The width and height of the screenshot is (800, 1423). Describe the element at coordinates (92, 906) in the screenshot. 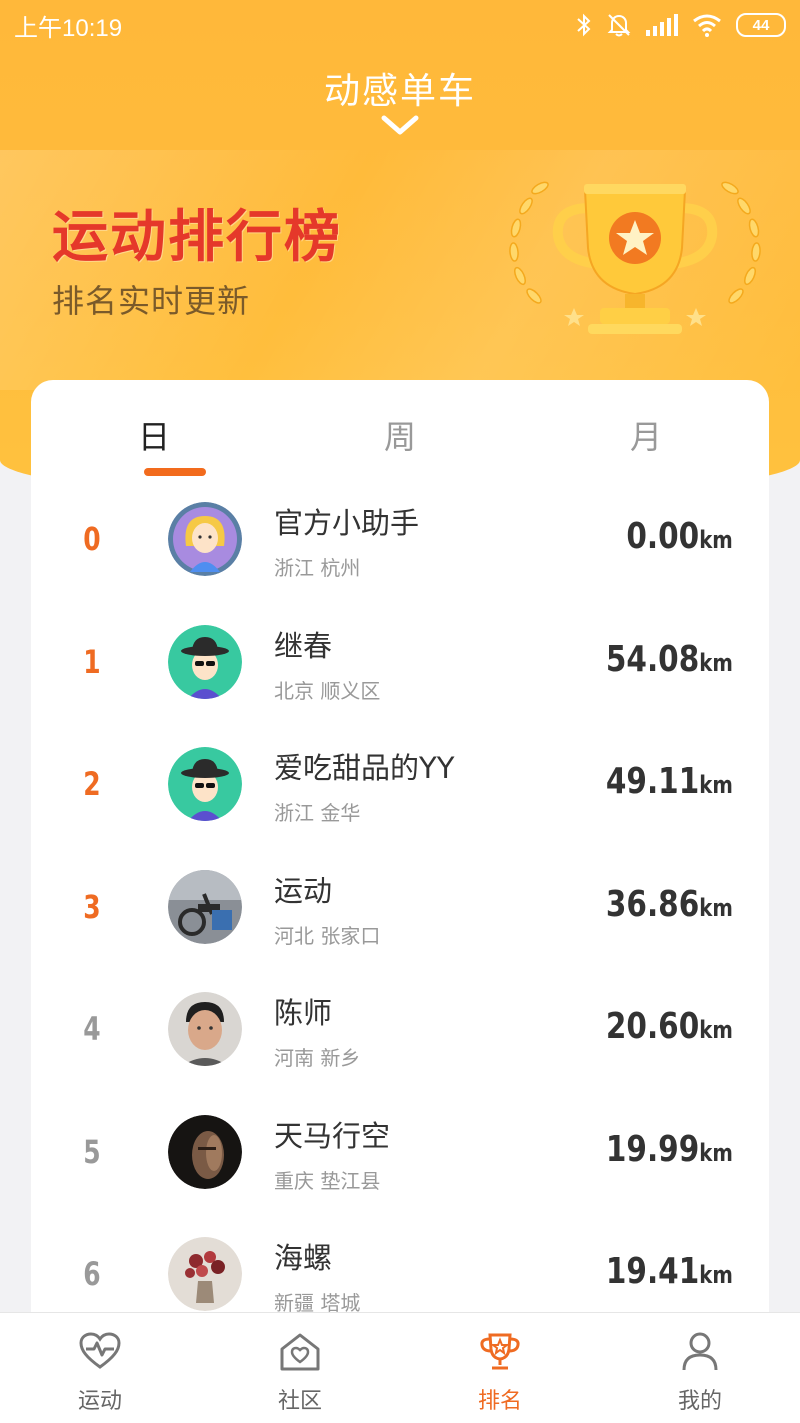

I see `rank-number: 3` at that location.